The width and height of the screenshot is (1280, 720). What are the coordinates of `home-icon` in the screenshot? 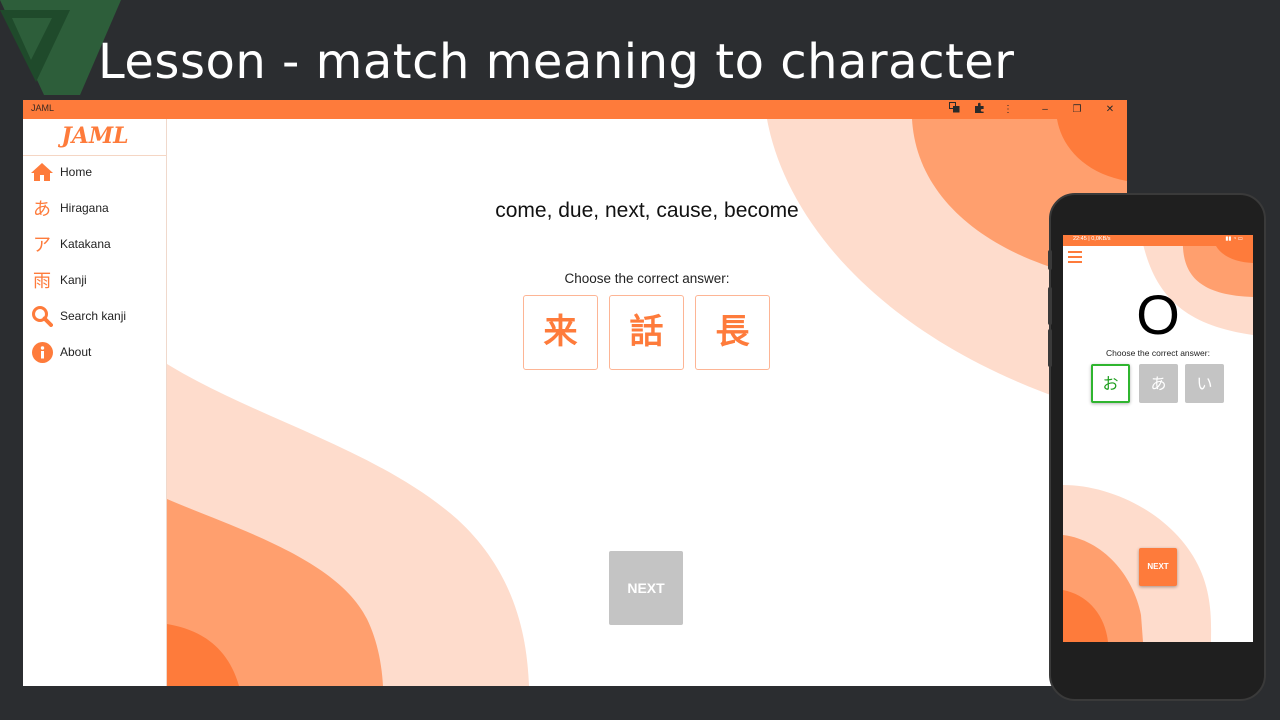 It's located at (42, 172).